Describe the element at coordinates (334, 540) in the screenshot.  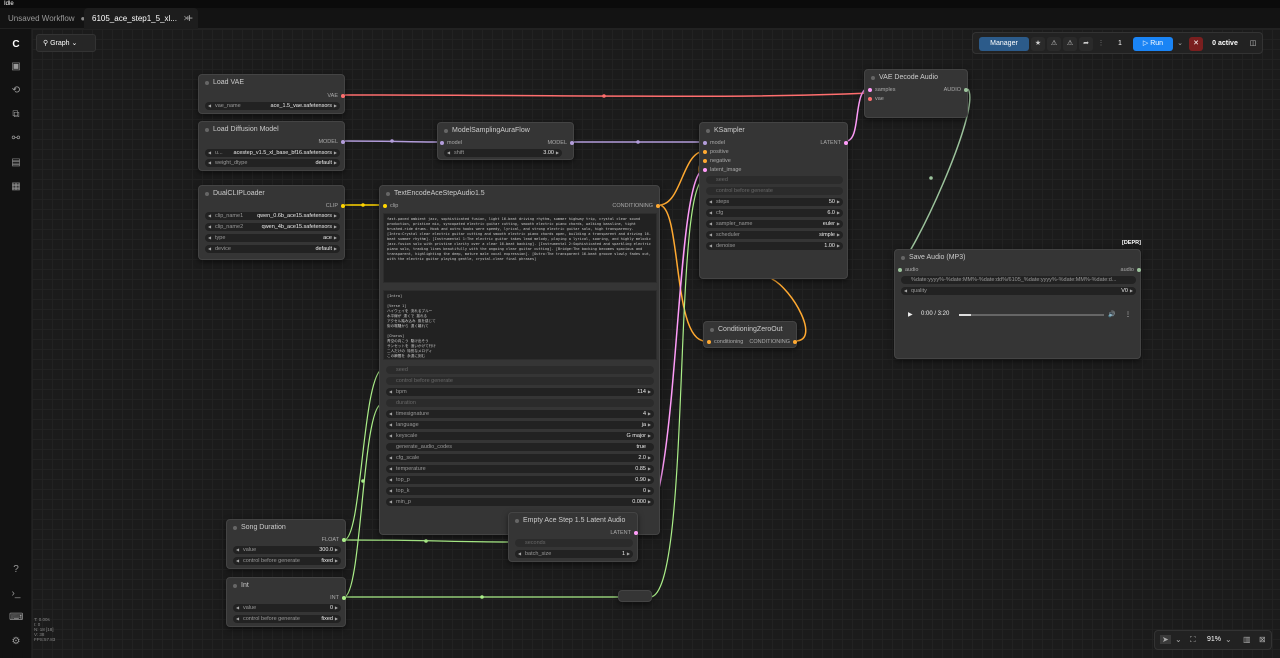
I see `output-float: FLOAT` at that location.